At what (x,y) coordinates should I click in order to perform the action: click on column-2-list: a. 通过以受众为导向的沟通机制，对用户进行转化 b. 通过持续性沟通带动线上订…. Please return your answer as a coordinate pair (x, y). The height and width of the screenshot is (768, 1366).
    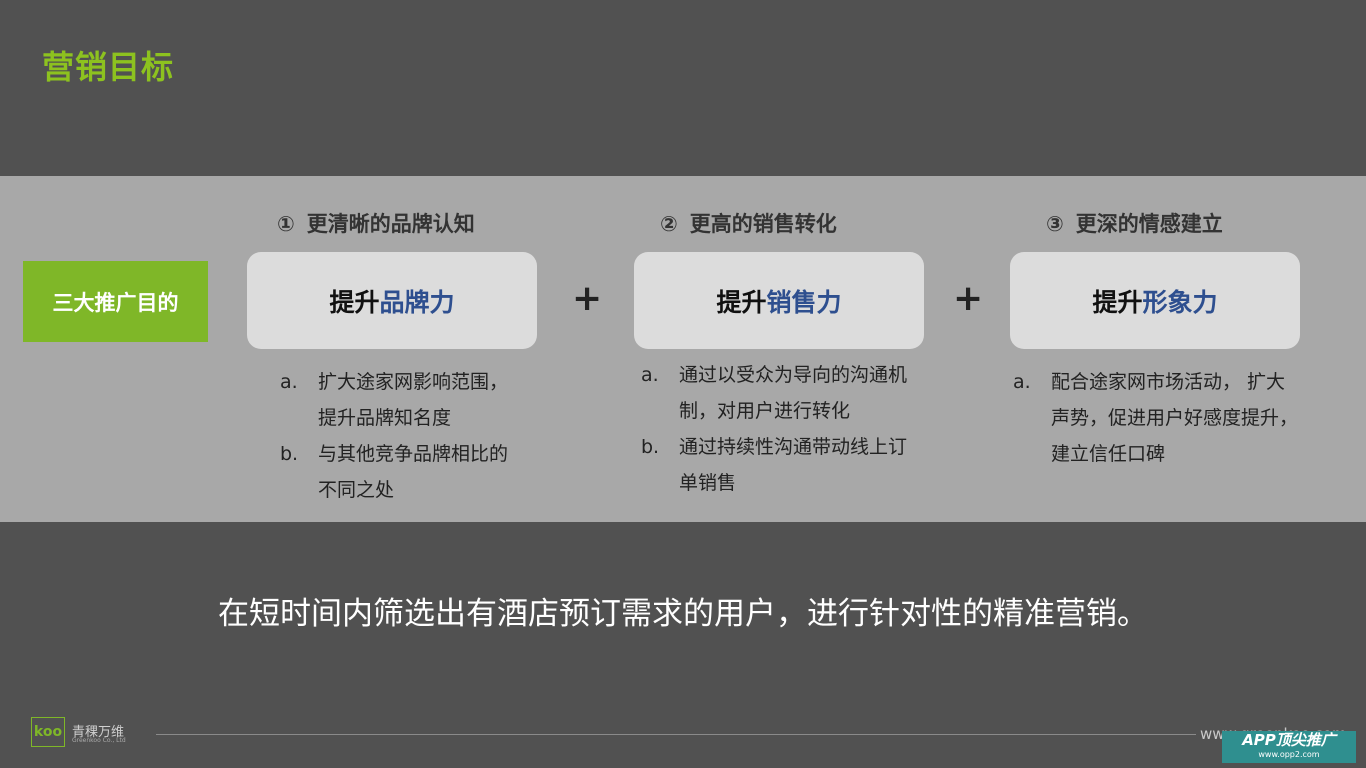
    Looking at the image, I should click on (777, 429).